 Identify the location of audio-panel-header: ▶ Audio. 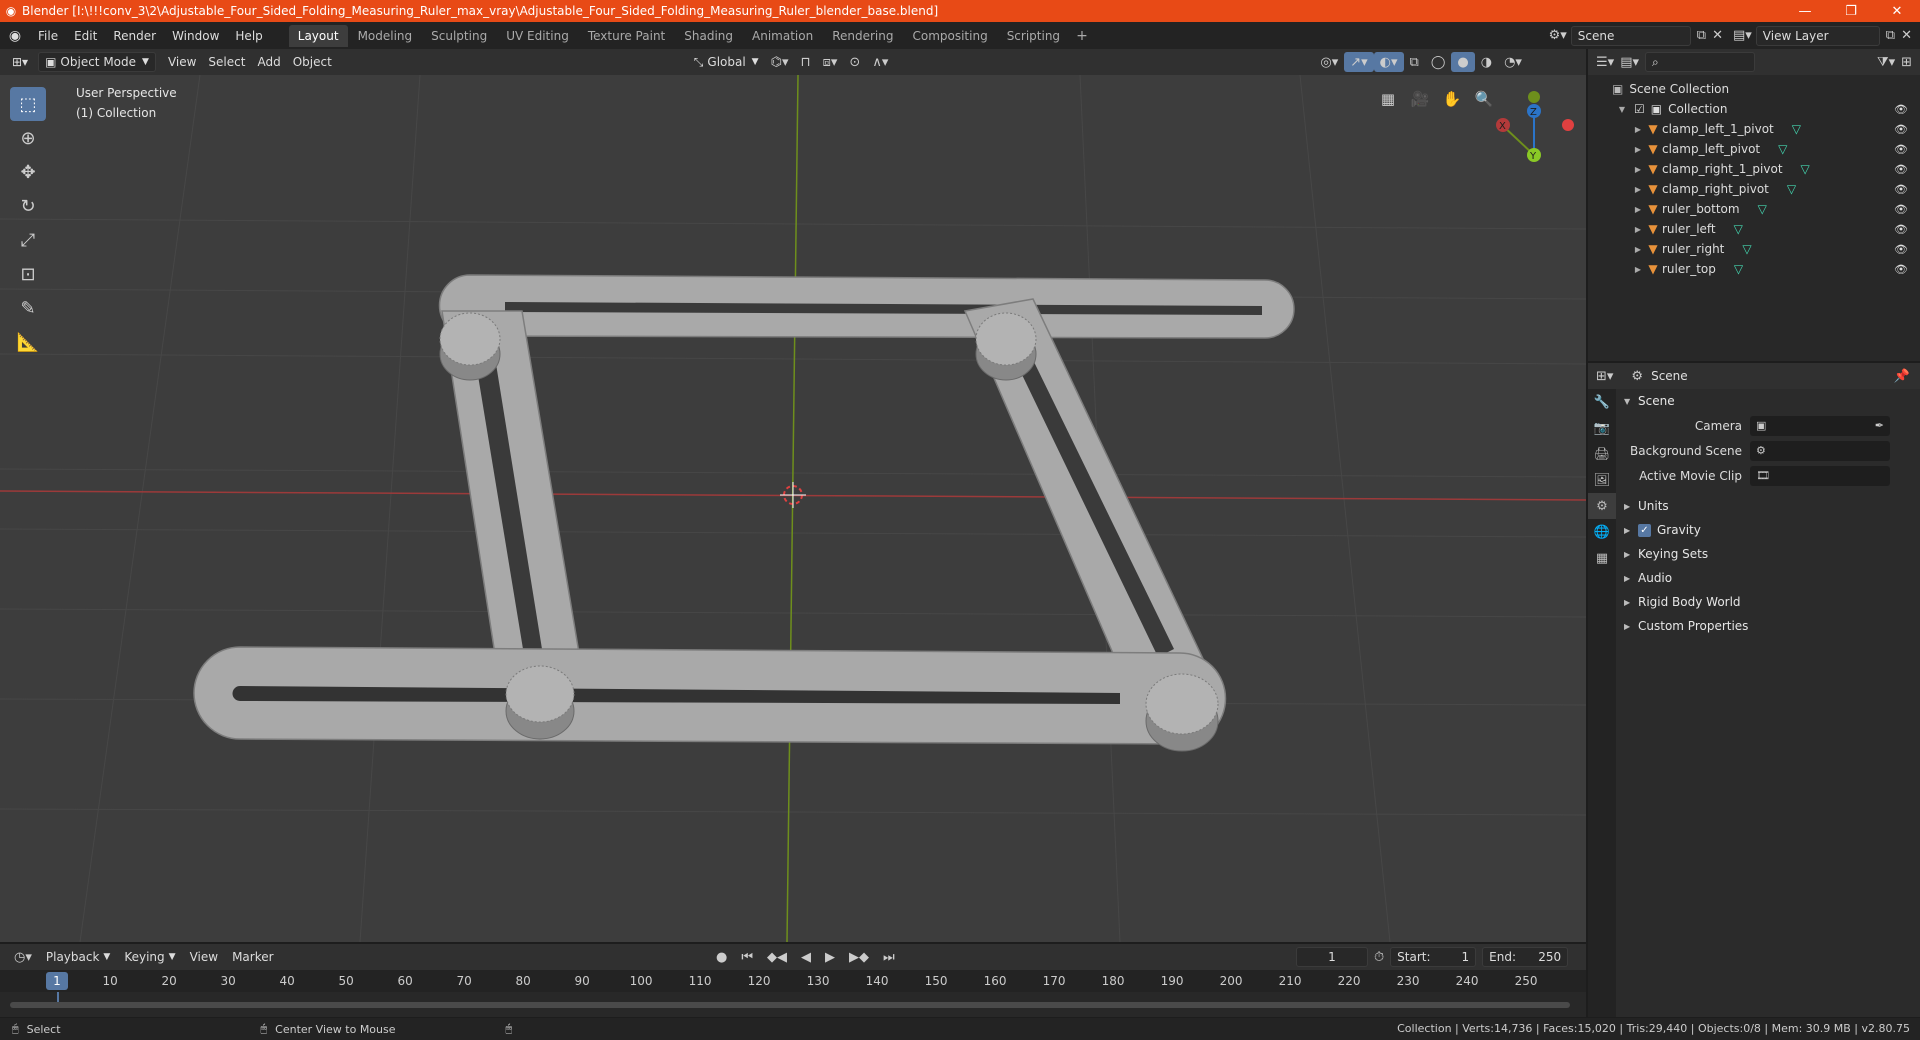
(1769, 578).